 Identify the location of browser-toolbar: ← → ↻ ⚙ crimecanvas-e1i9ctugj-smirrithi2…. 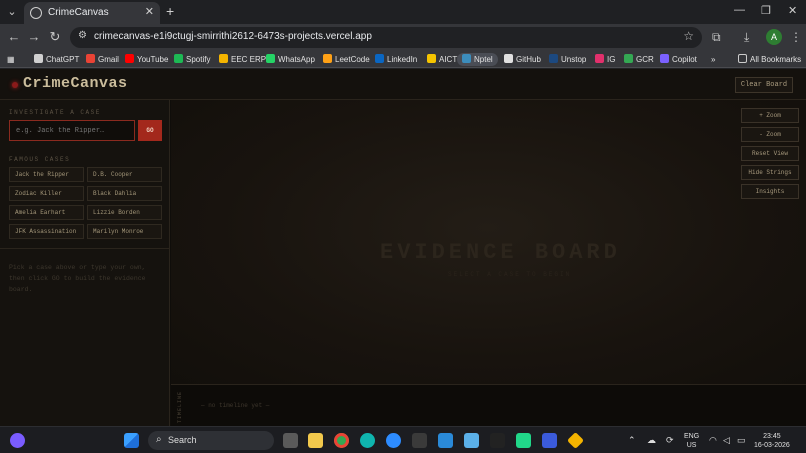
(403, 37).